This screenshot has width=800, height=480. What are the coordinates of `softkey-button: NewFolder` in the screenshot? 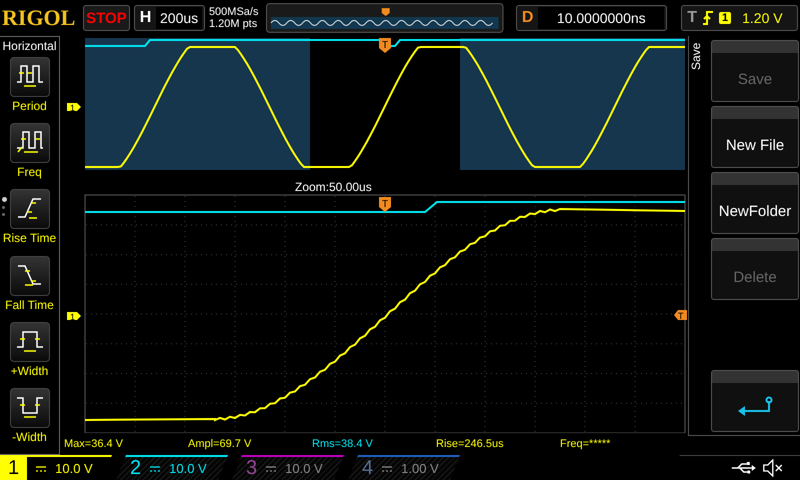 It's located at (755, 203).